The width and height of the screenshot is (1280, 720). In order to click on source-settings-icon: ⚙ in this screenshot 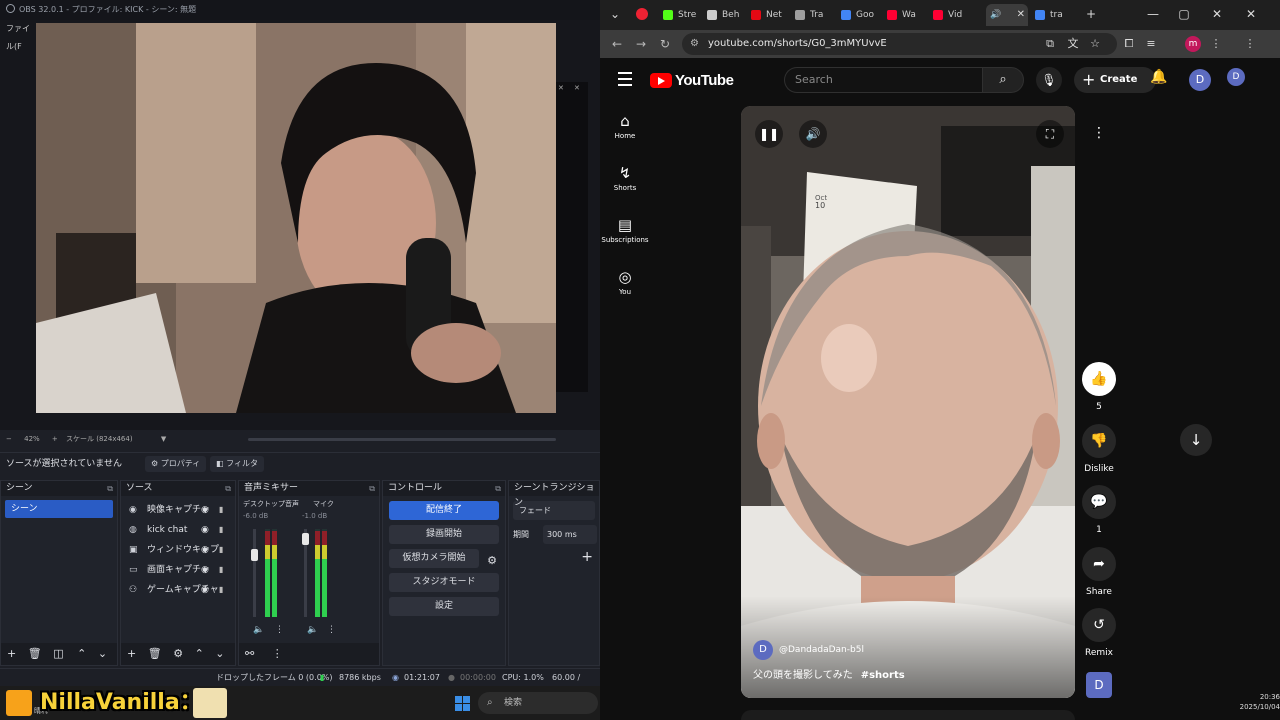, I will do `click(178, 653)`.